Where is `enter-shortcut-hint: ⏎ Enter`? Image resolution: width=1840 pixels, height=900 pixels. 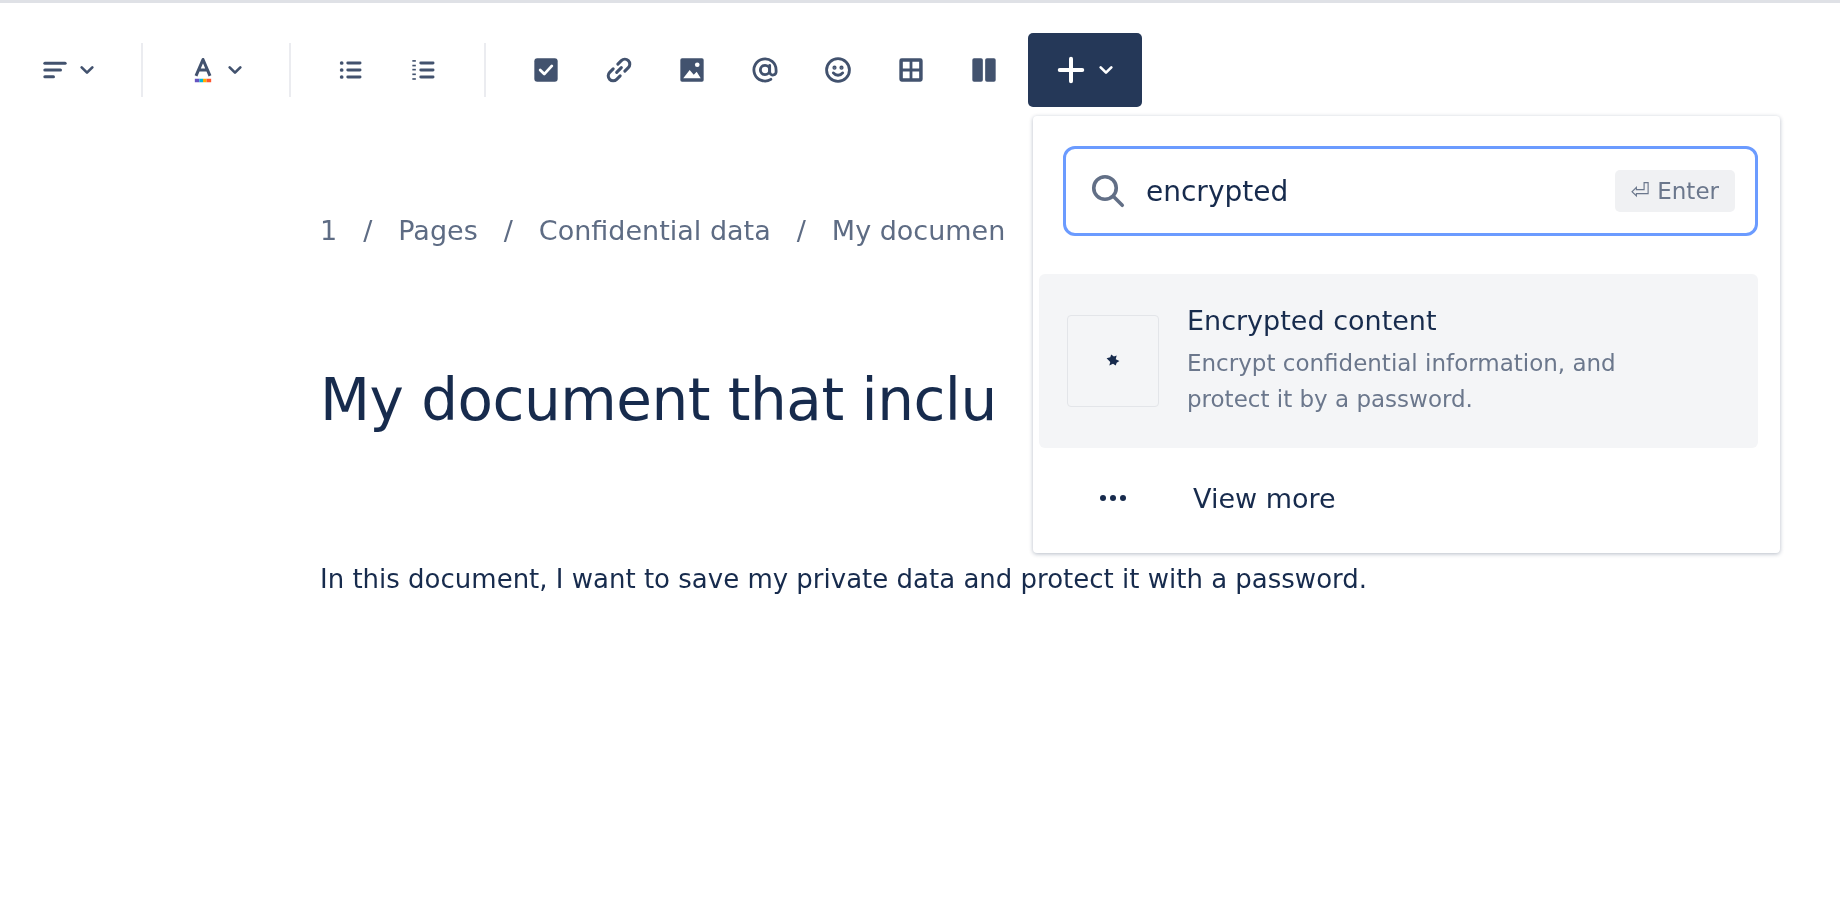 enter-shortcut-hint: ⏎ Enter is located at coordinates (1674, 191).